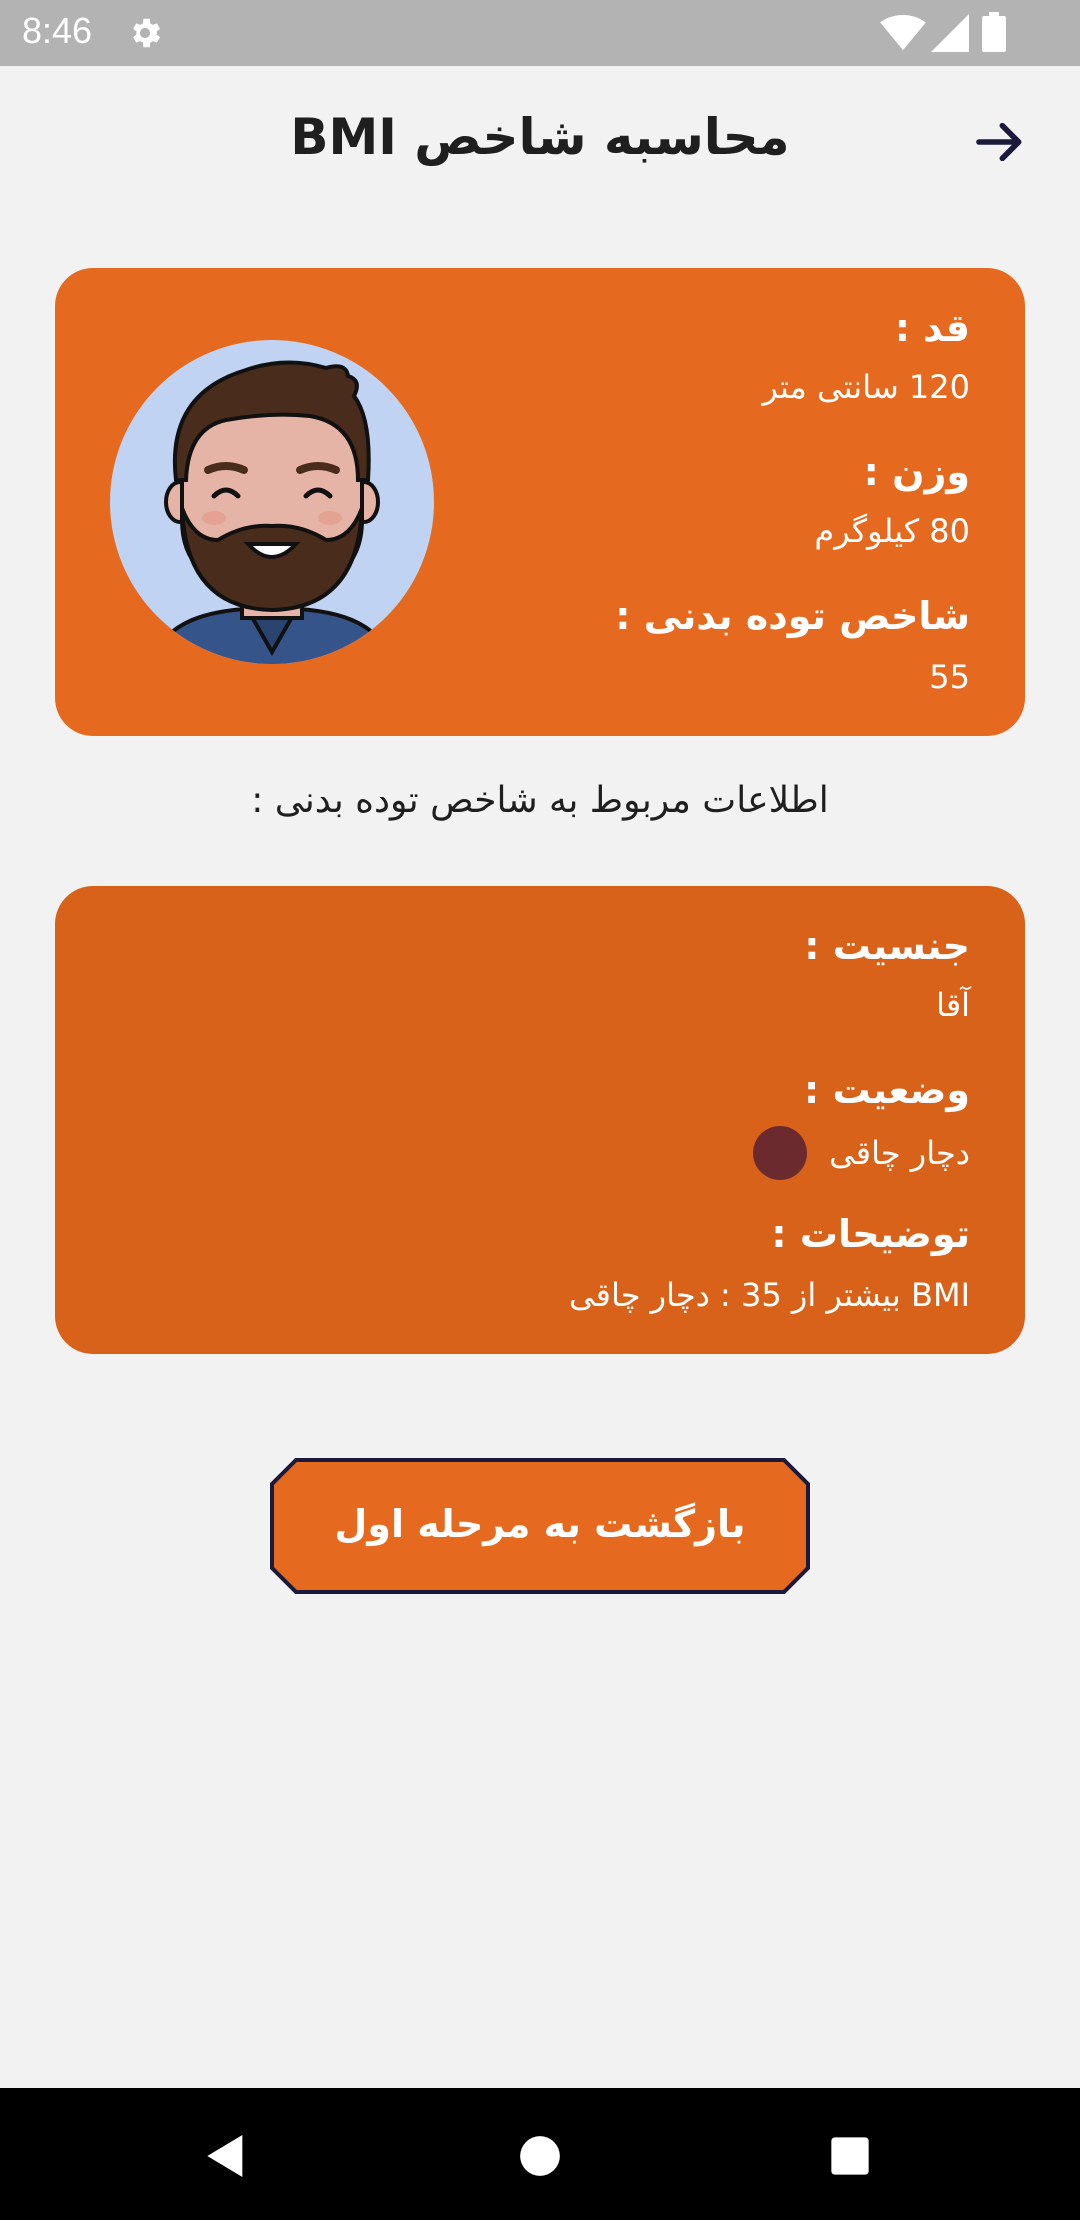 This screenshot has width=1080, height=2220. Describe the element at coordinates (1000, 142) in the screenshot. I see `arrow-right-icon` at that location.